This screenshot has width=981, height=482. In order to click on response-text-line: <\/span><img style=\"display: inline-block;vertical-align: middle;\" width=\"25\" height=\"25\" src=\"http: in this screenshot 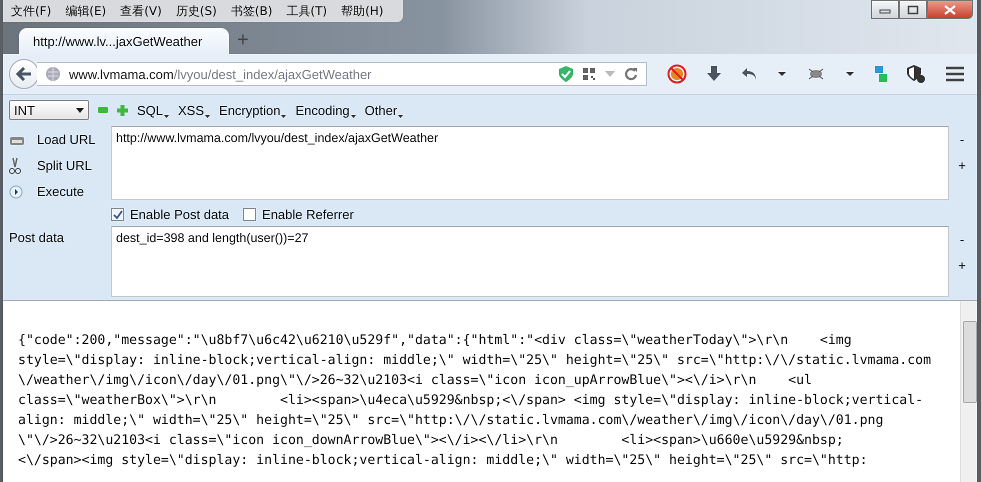, I will do `click(443, 461)`.